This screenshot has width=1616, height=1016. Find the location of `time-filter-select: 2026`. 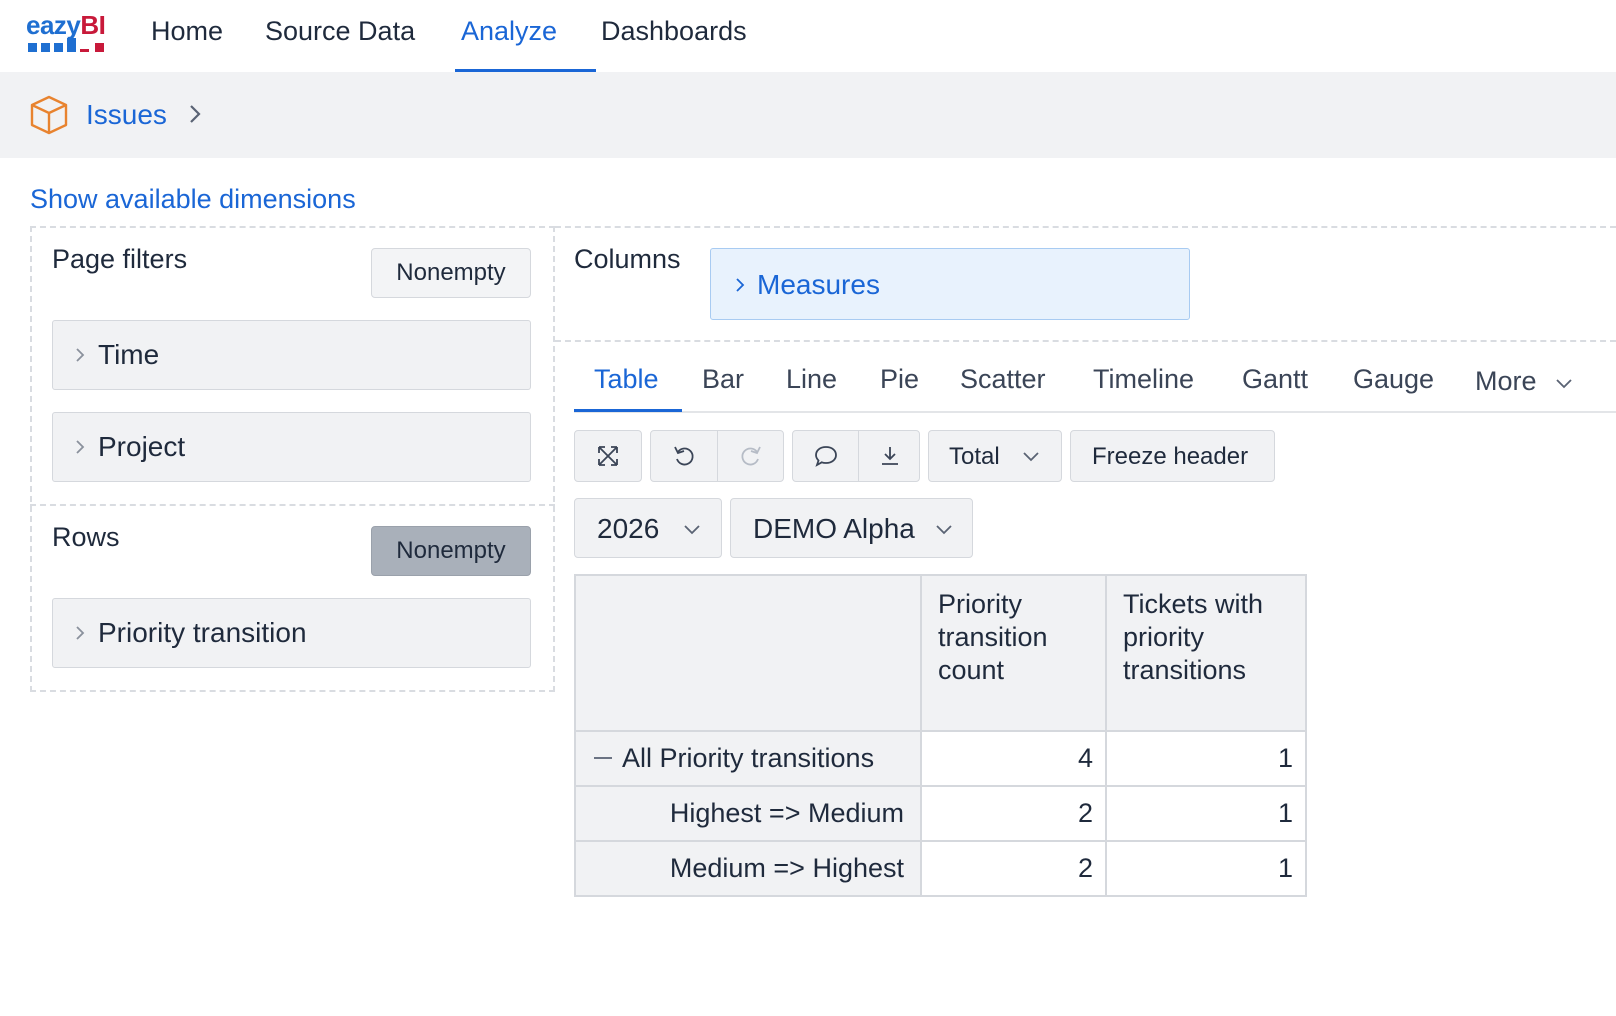

time-filter-select: 2026 is located at coordinates (648, 528).